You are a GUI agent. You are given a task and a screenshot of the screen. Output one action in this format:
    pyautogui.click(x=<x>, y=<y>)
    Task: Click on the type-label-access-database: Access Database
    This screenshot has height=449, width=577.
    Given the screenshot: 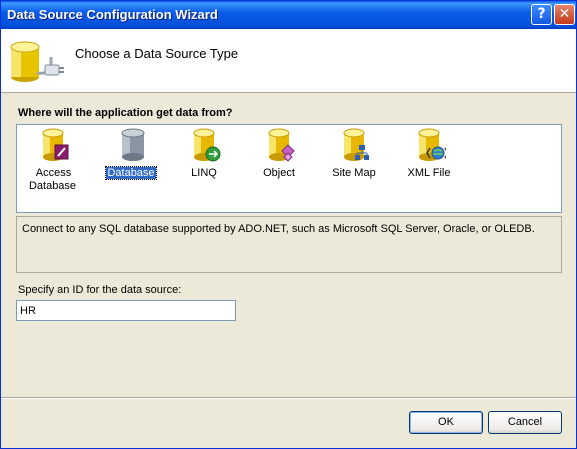 What is the action you would take?
    pyautogui.click(x=52, y=179)
    